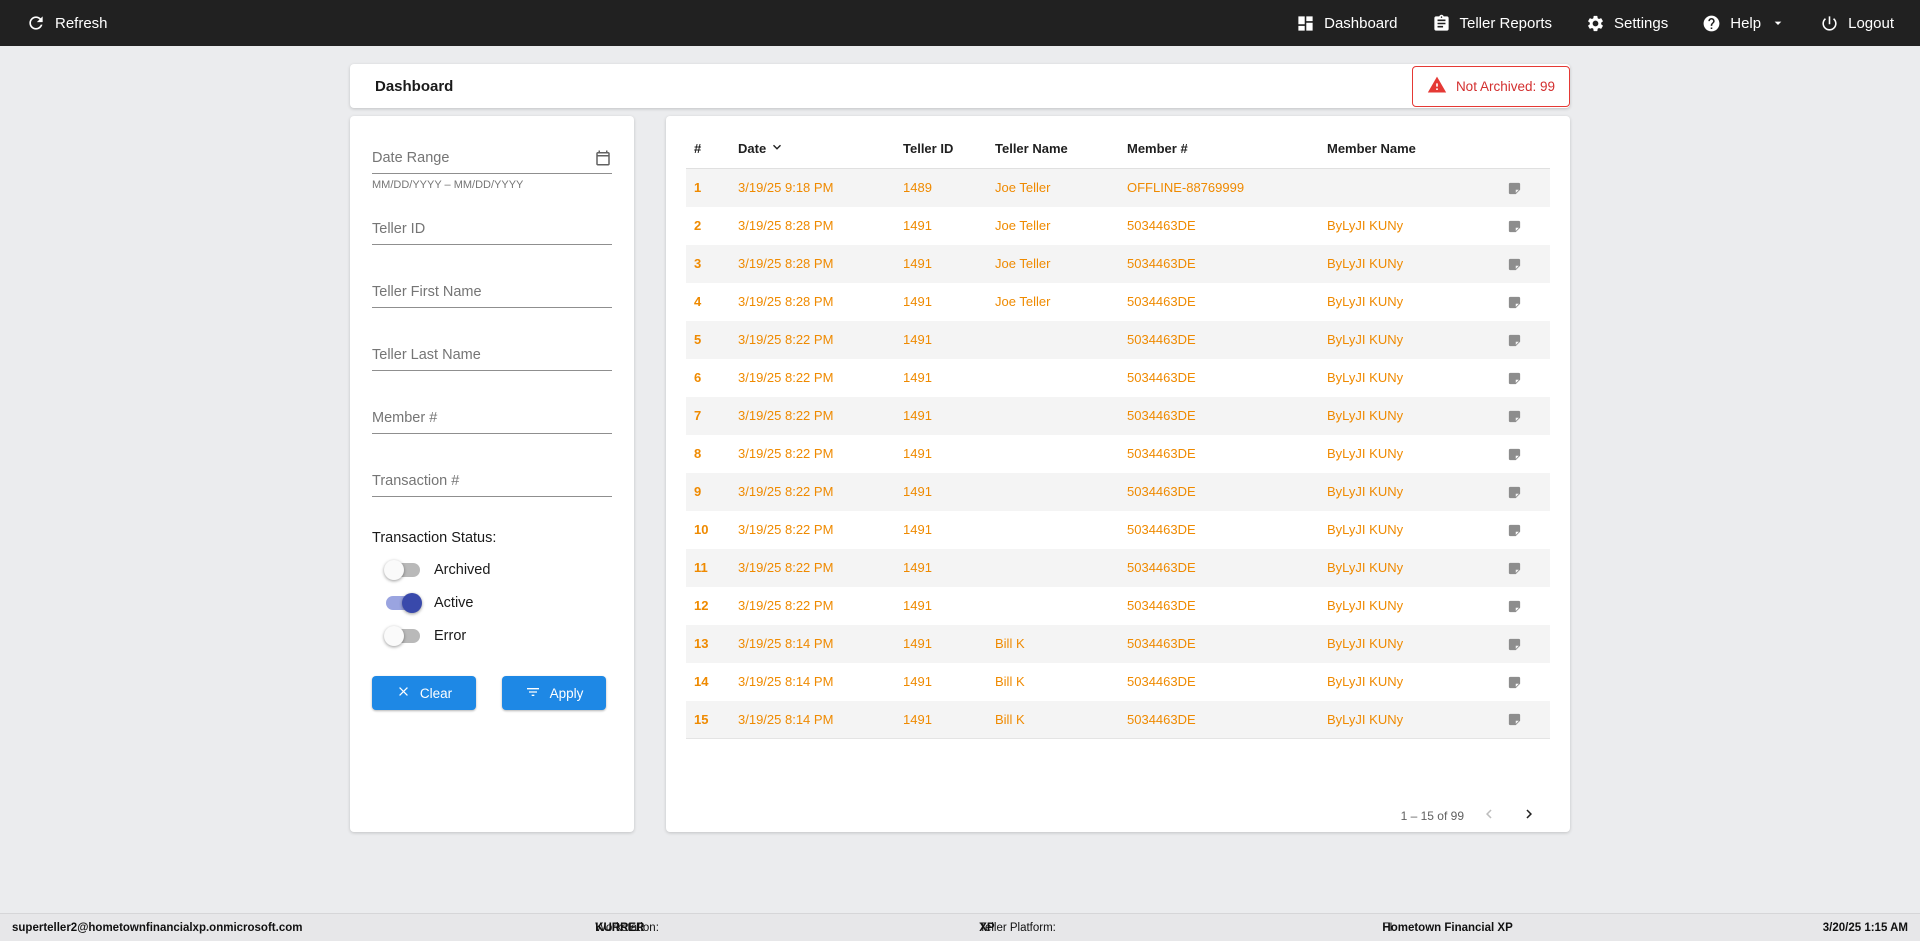 Image resolution: width=1920 pixels, height=941 pixels. Describe the element at coordinates (698, 188) in the screenshot. I see `cell-num: 1` at that location.